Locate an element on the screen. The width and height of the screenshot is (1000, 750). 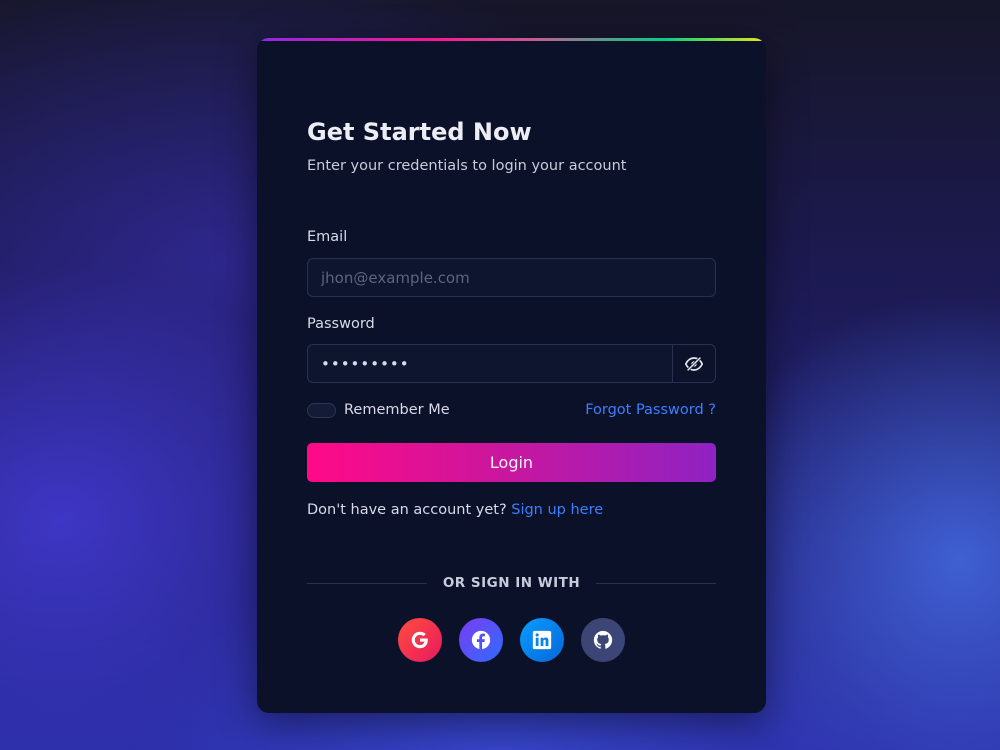
divider-text: OR SIGN IN WITH is located at coordinates (511, 583).